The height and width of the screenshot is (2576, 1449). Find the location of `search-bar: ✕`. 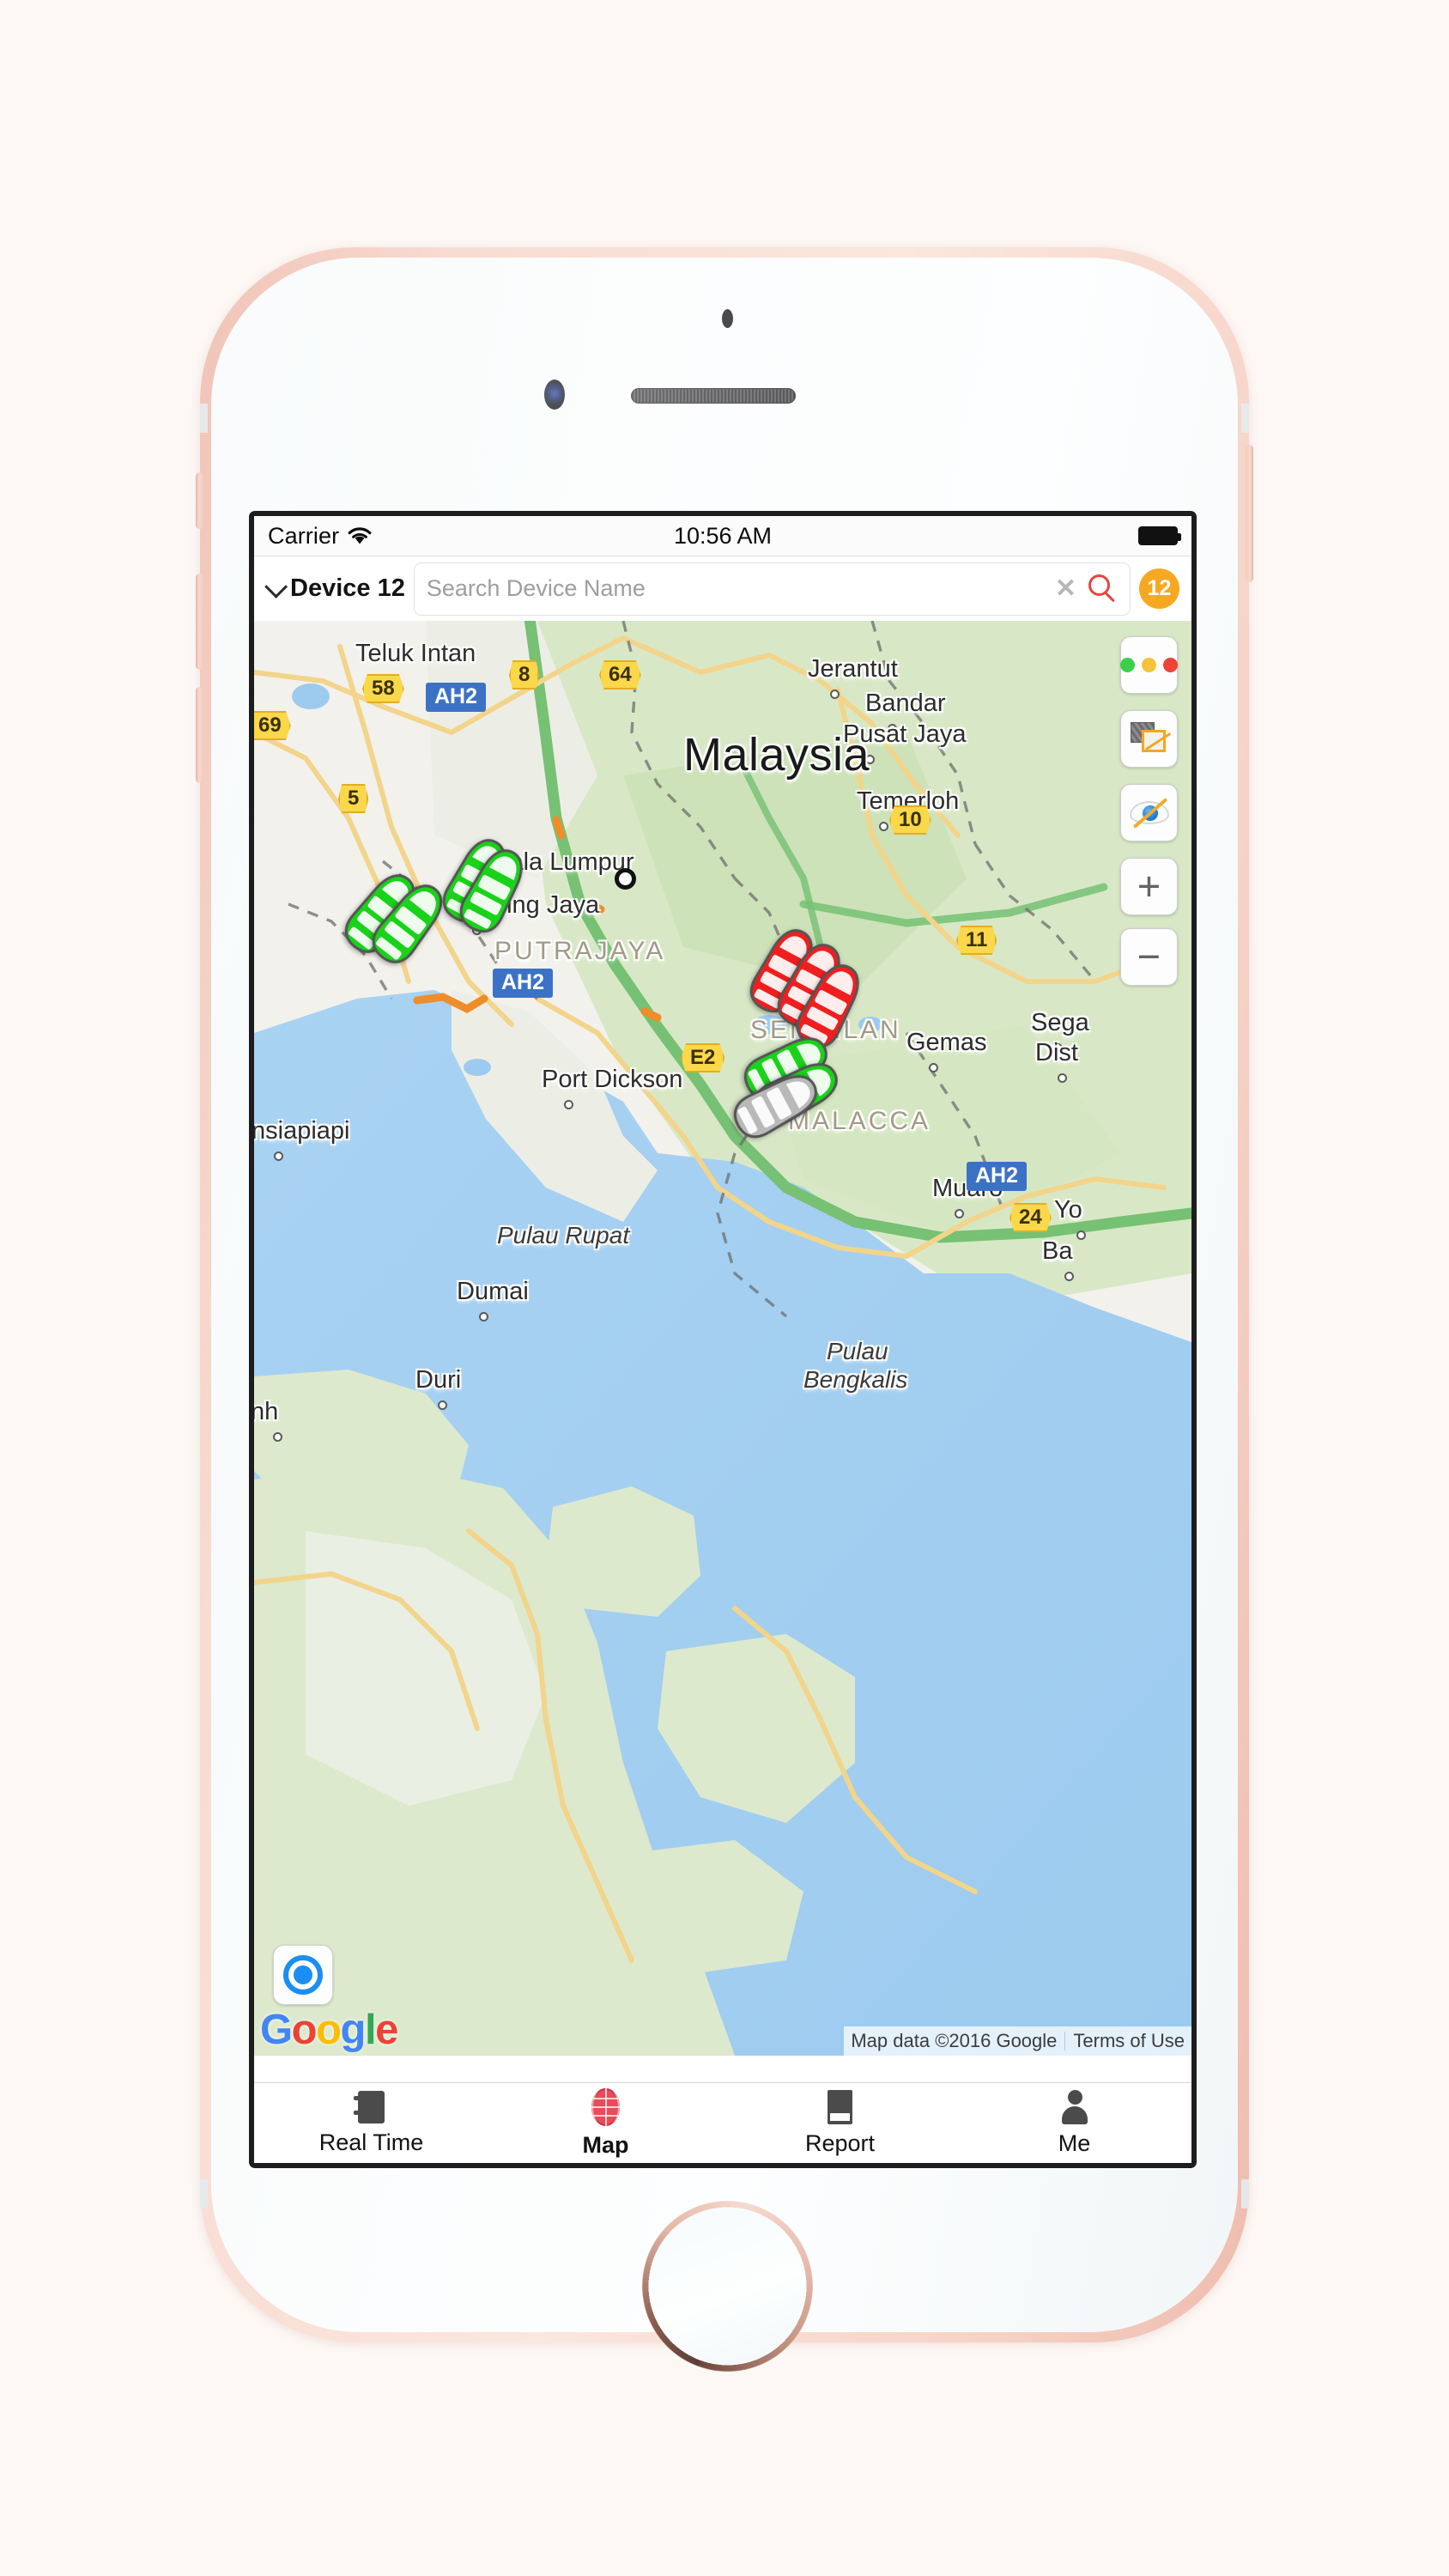

search-bar: ✕ is located at coordinates (772, 589).